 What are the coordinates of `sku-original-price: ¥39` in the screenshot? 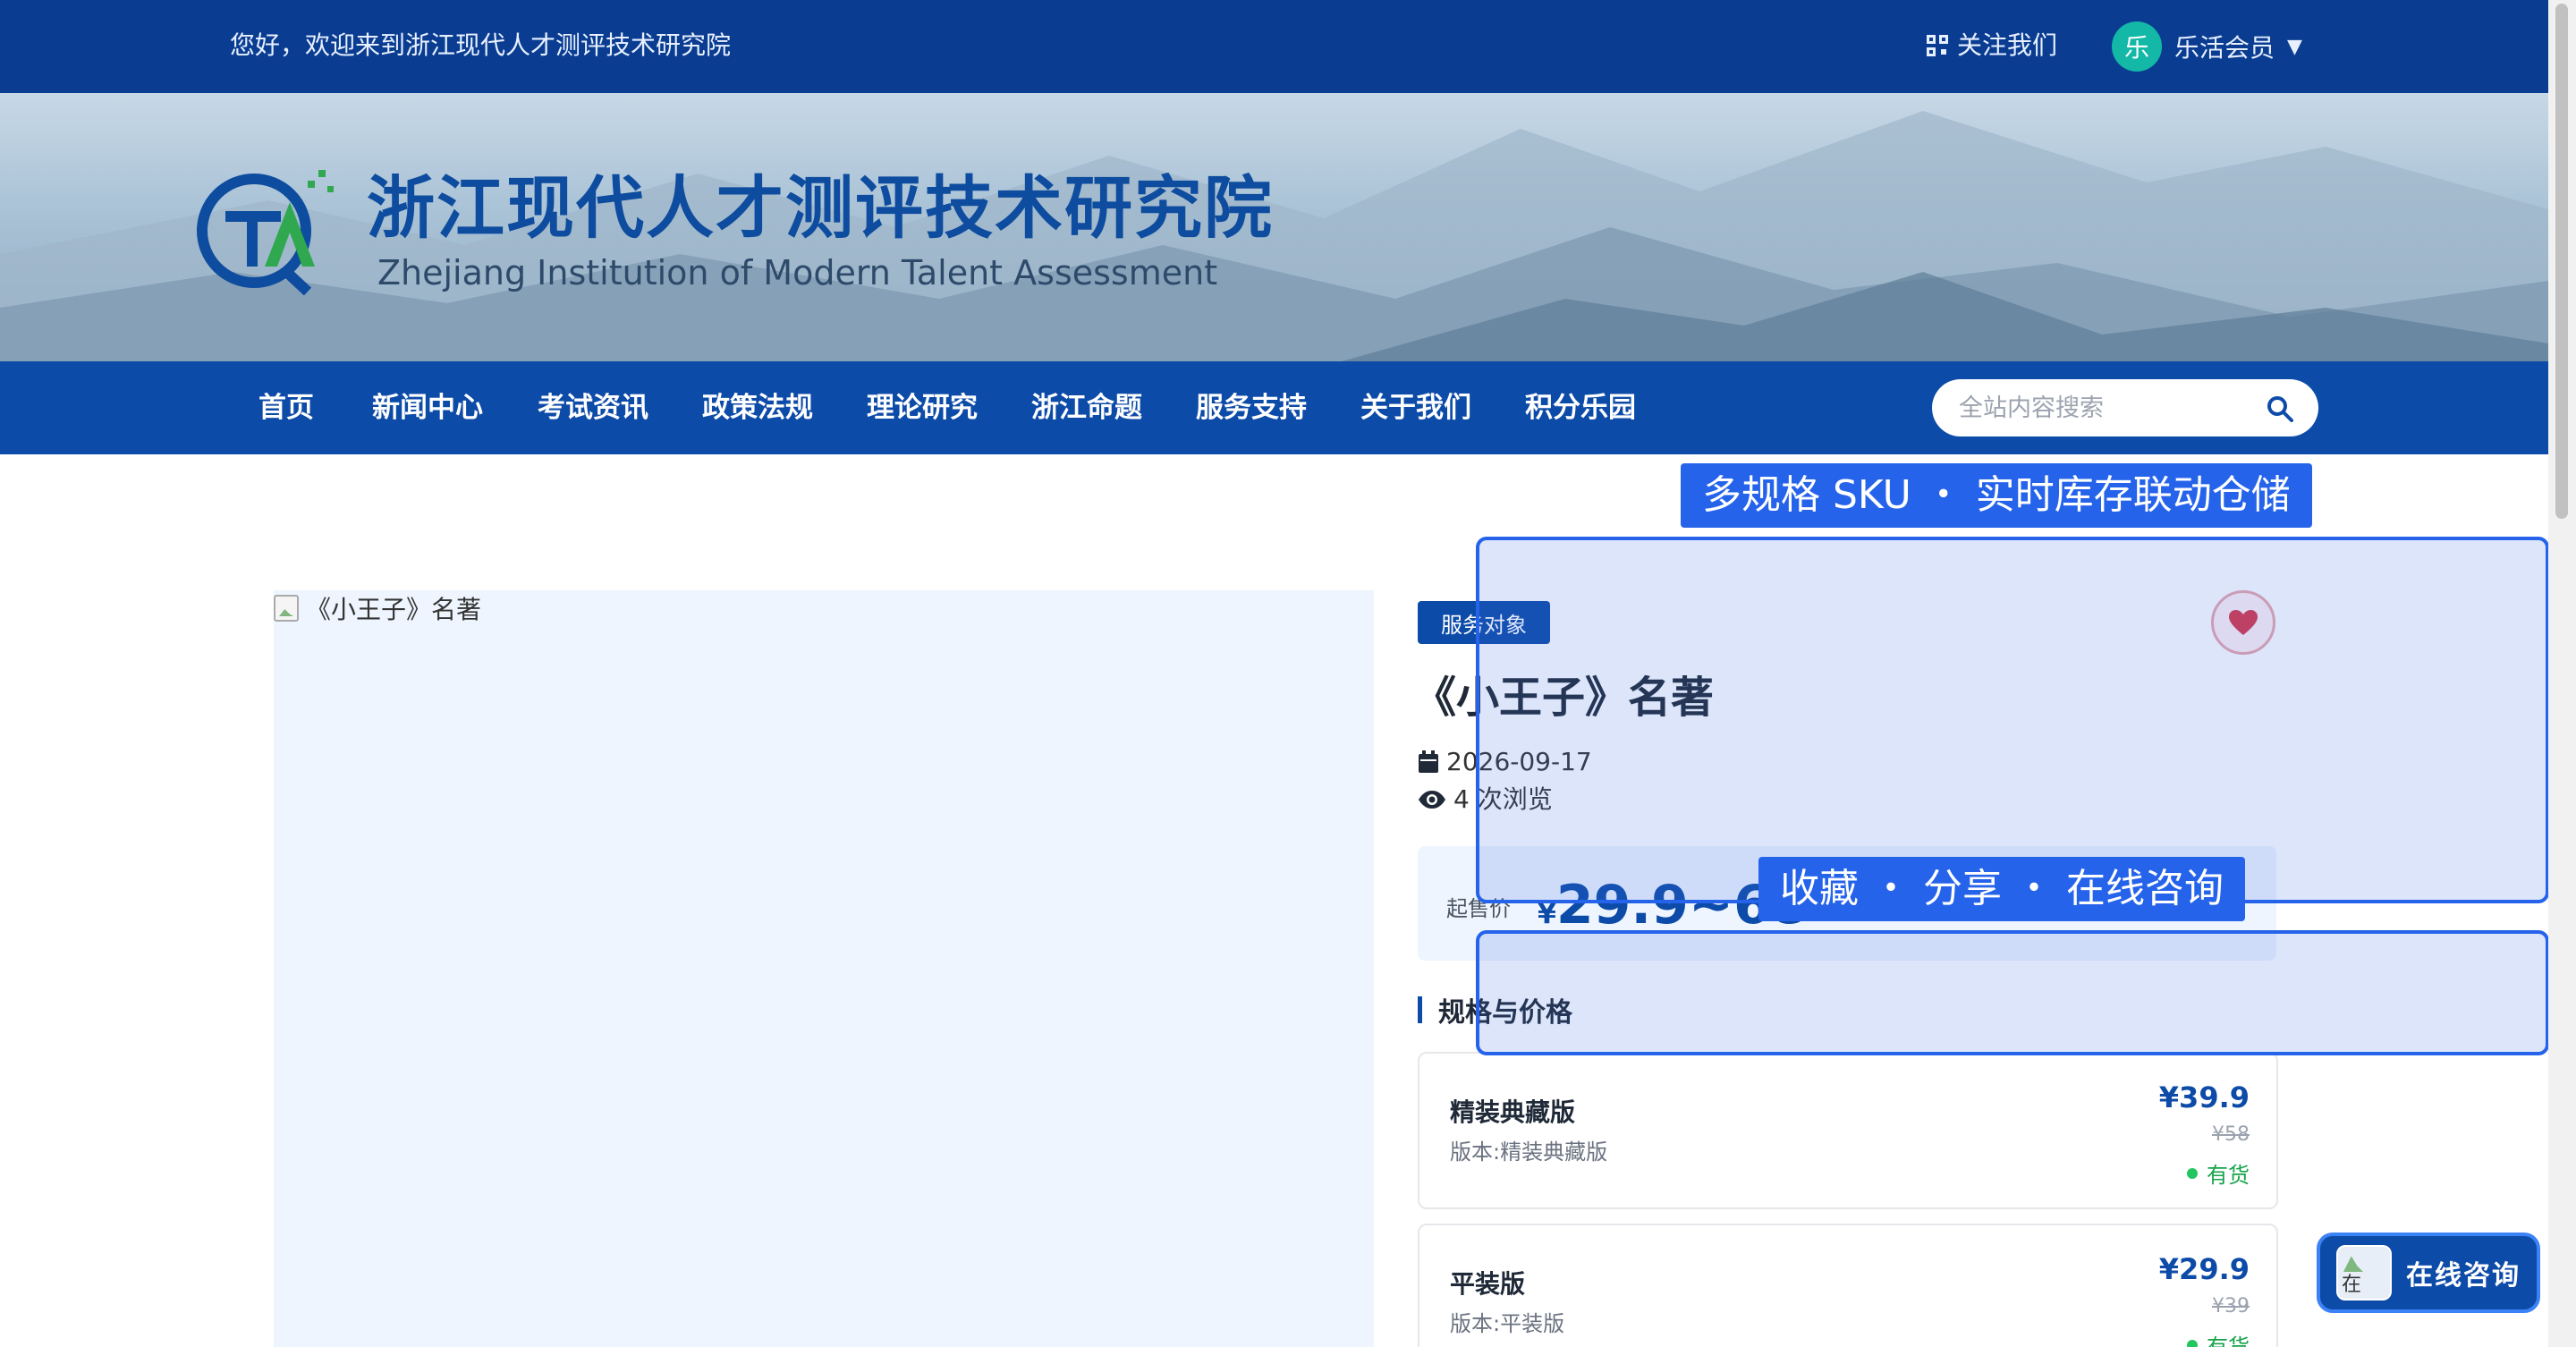 It's located at (2231, 1306).